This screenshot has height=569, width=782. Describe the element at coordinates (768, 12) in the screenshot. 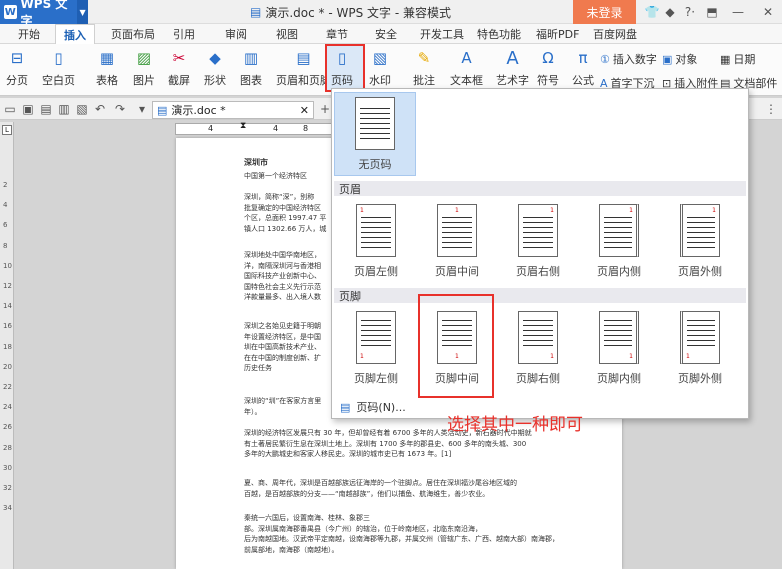

I see `close-icon: ✕` at that location.